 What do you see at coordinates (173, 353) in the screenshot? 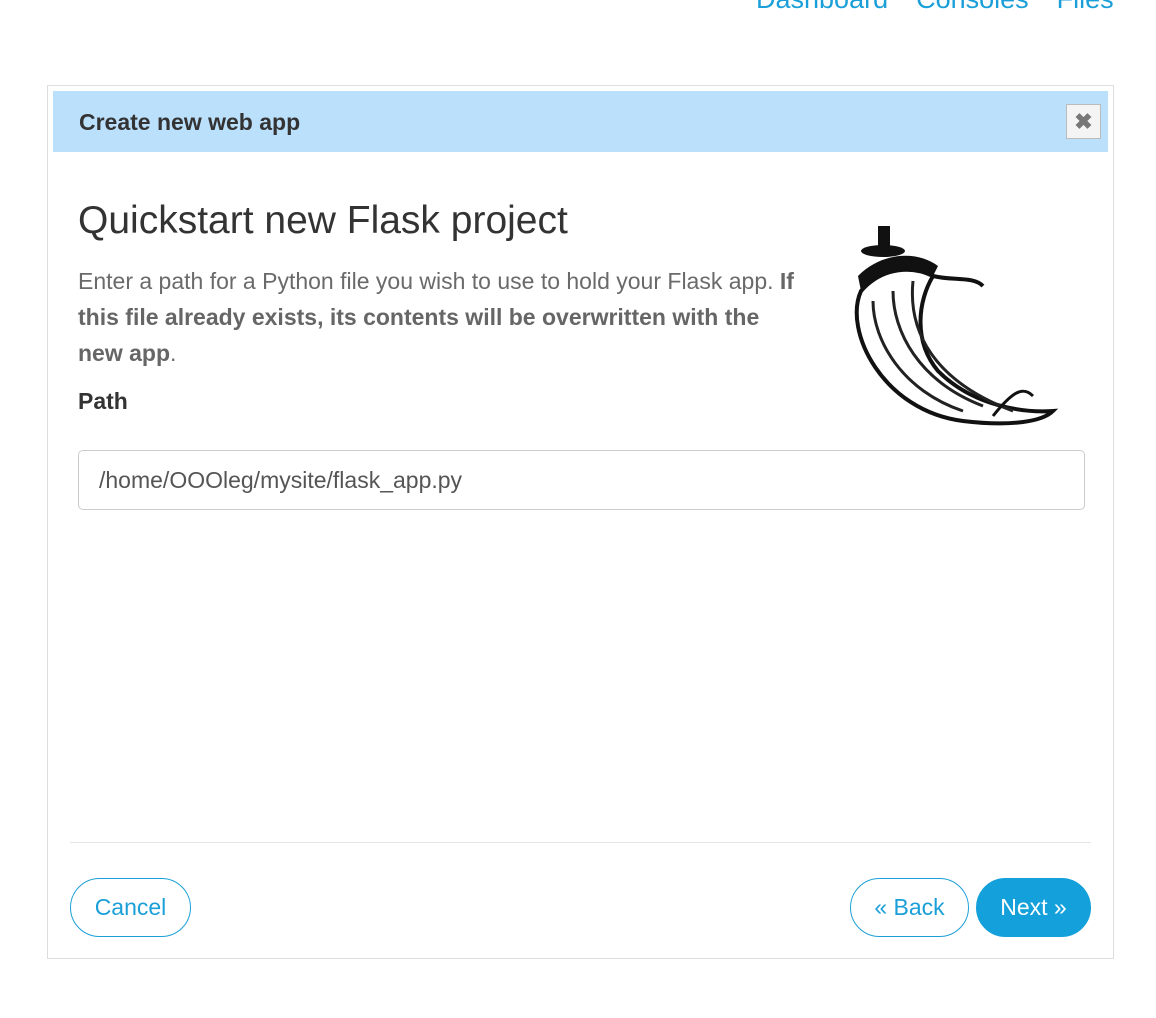
I see `description-end: .` at bounding box center [173, 353].